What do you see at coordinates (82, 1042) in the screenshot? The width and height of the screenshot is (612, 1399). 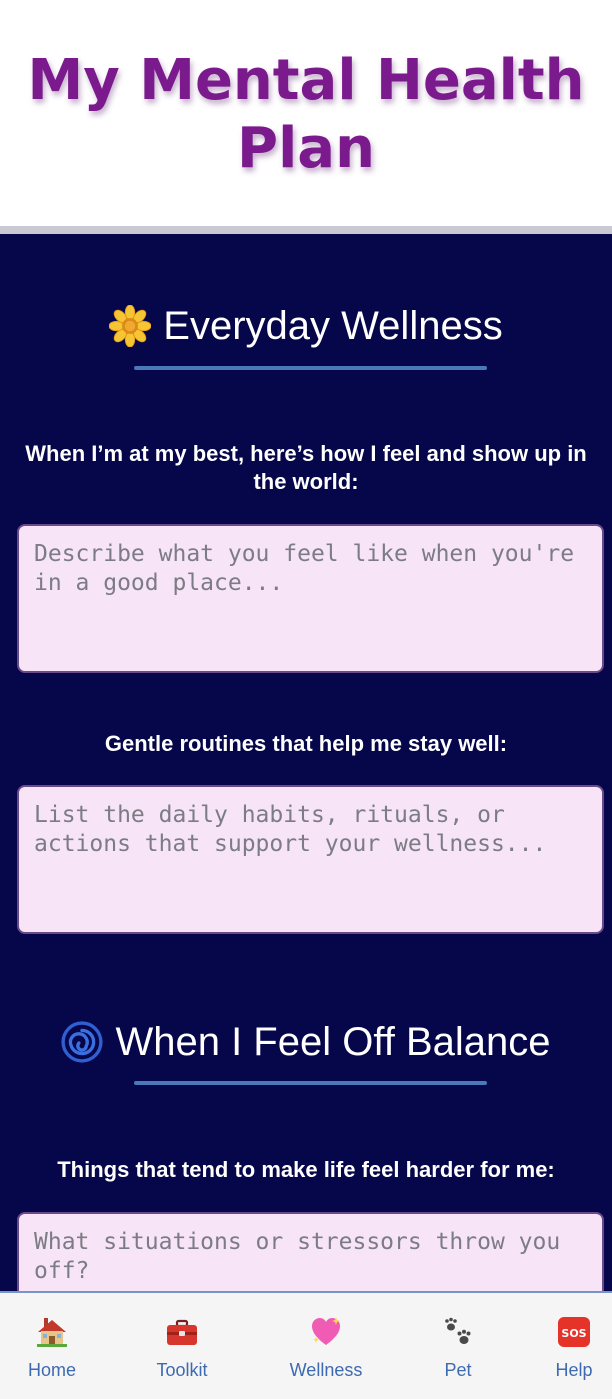 I see `cyclone-icon` at bounding box center [82, 1042].